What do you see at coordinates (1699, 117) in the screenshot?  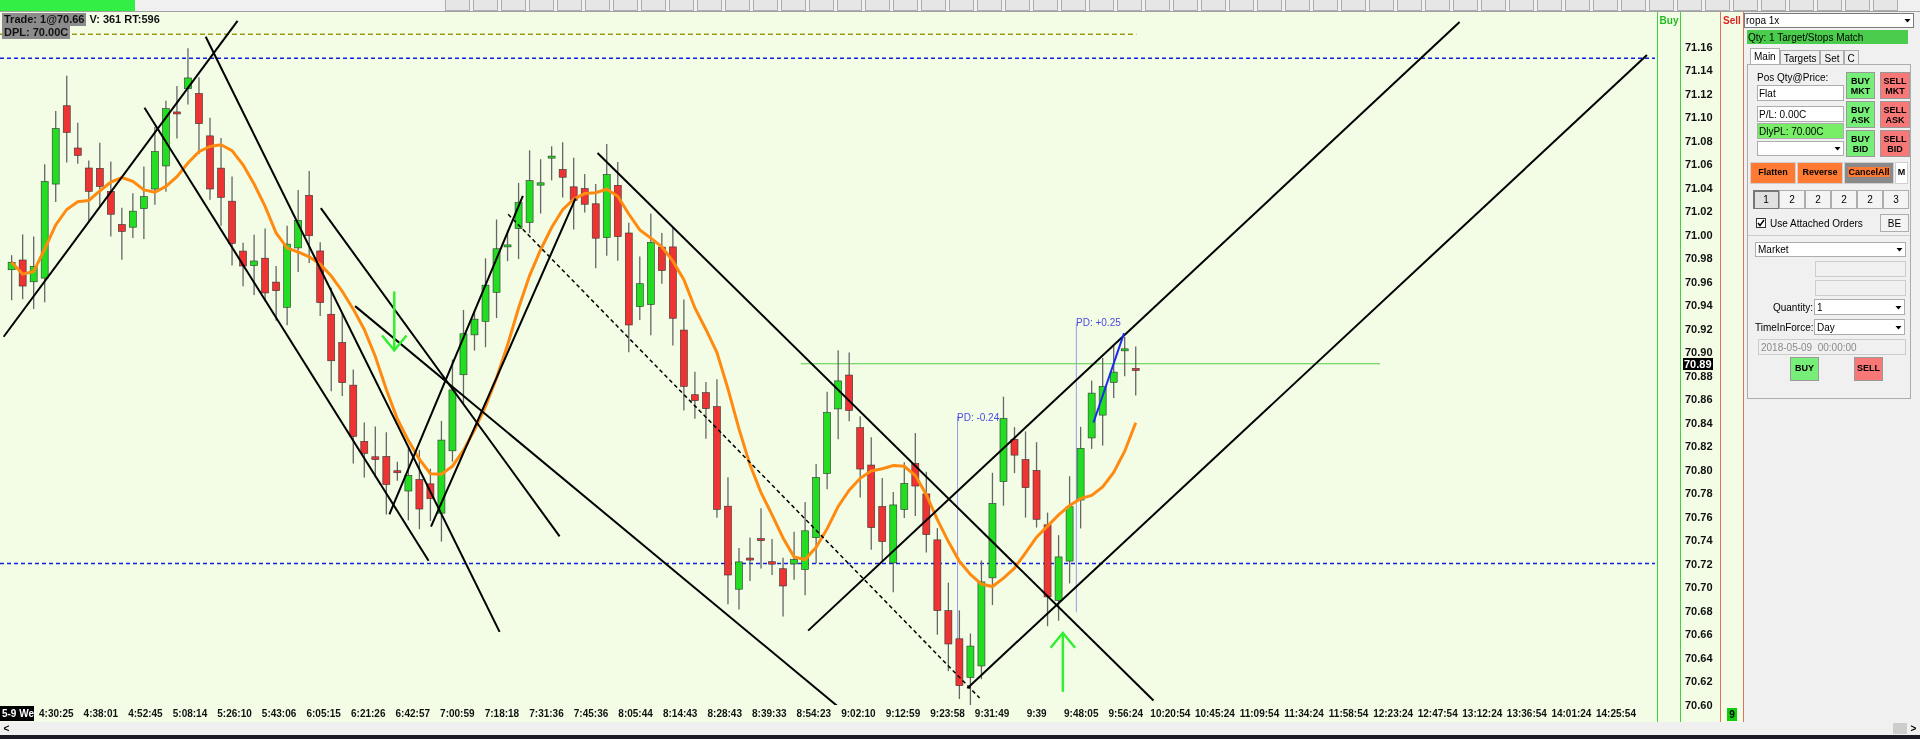 I see `price-label: 71.10` at bounding box center [1699, 117].